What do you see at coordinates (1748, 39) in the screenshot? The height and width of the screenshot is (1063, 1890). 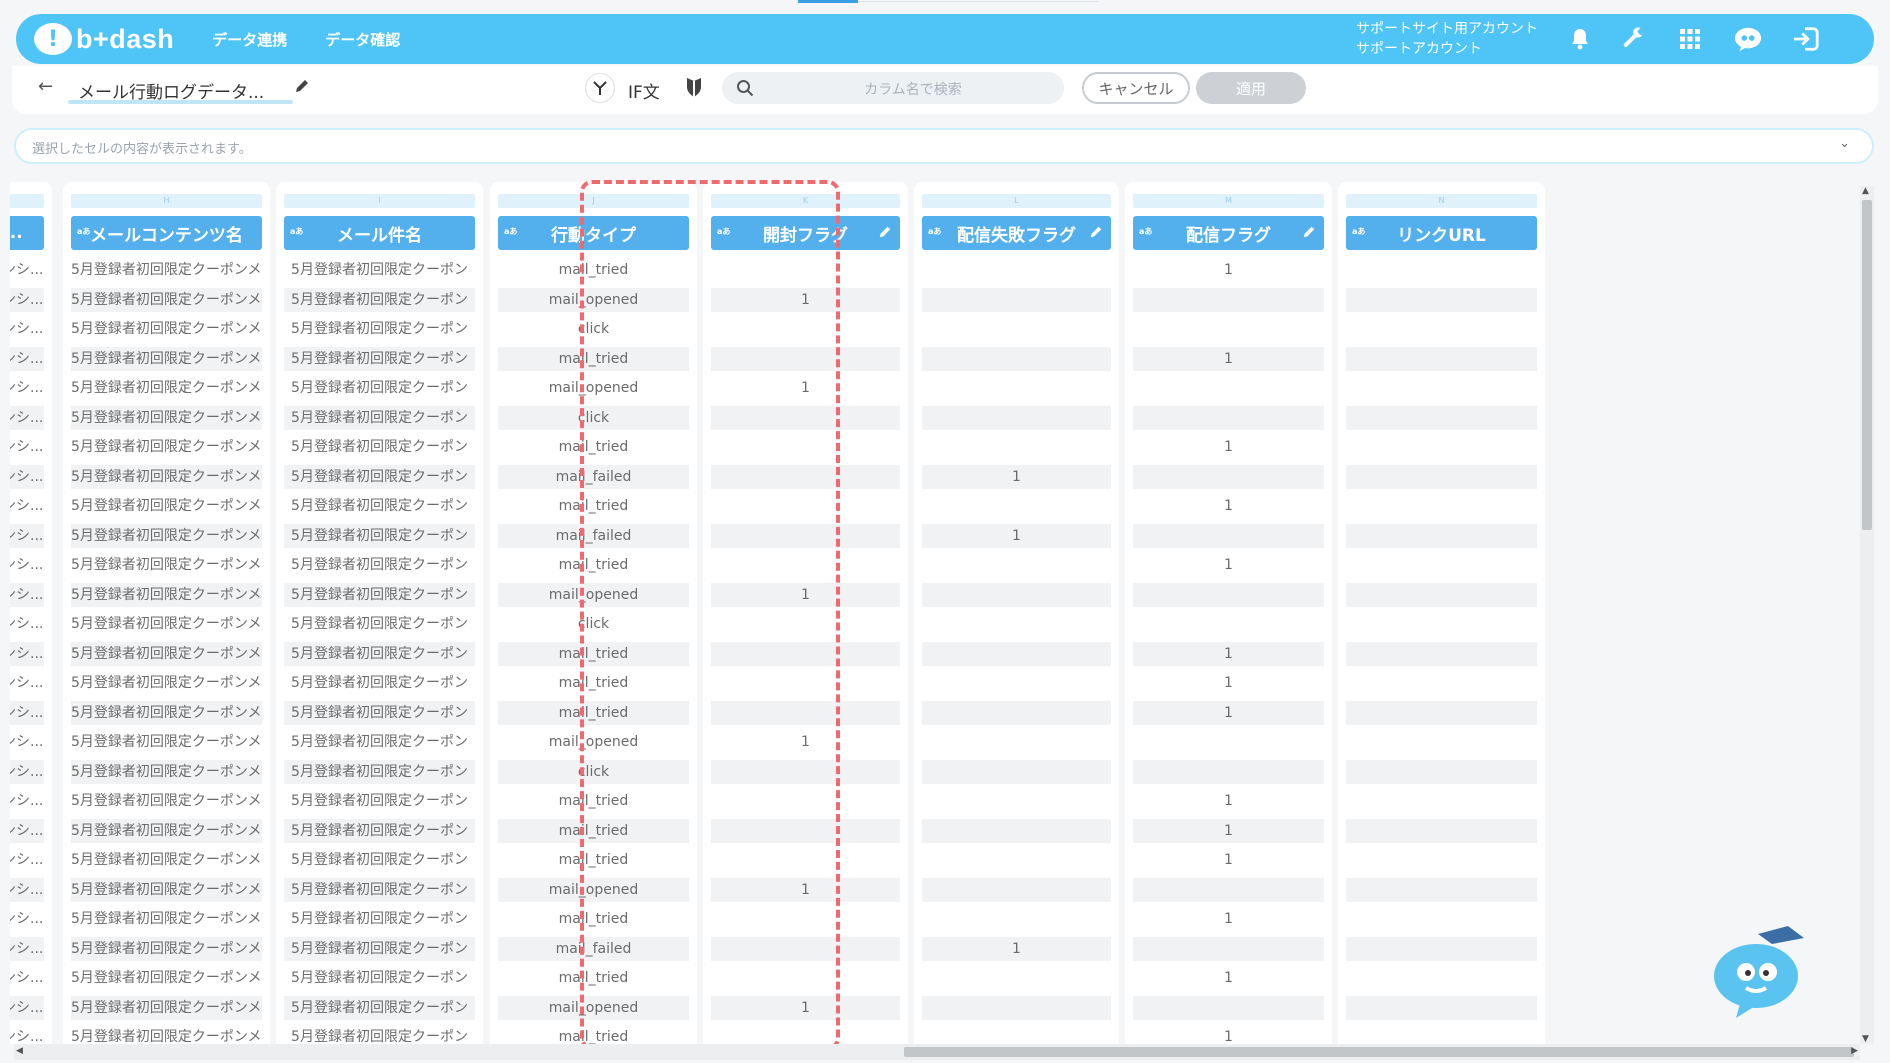 I see `support-bubble-icon` at bounding box center [1748, 39].